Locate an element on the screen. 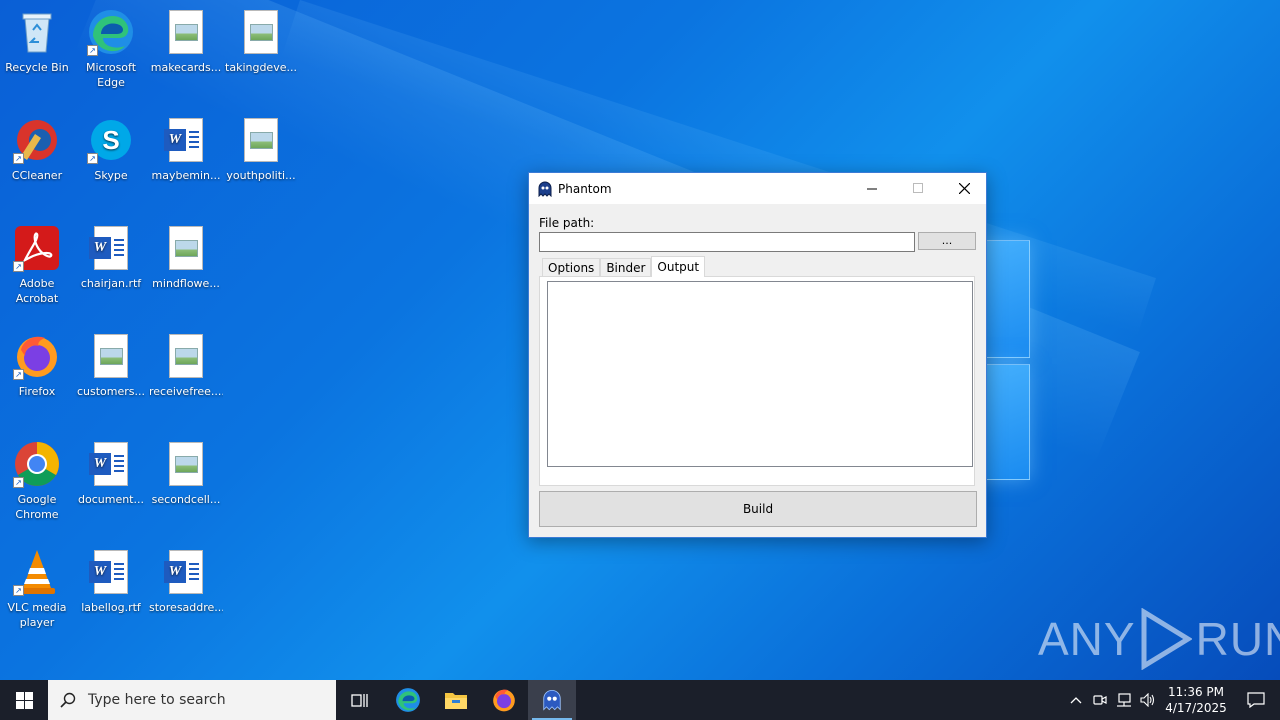  edge-icon: ↗ is located at coordinates (111, 32).